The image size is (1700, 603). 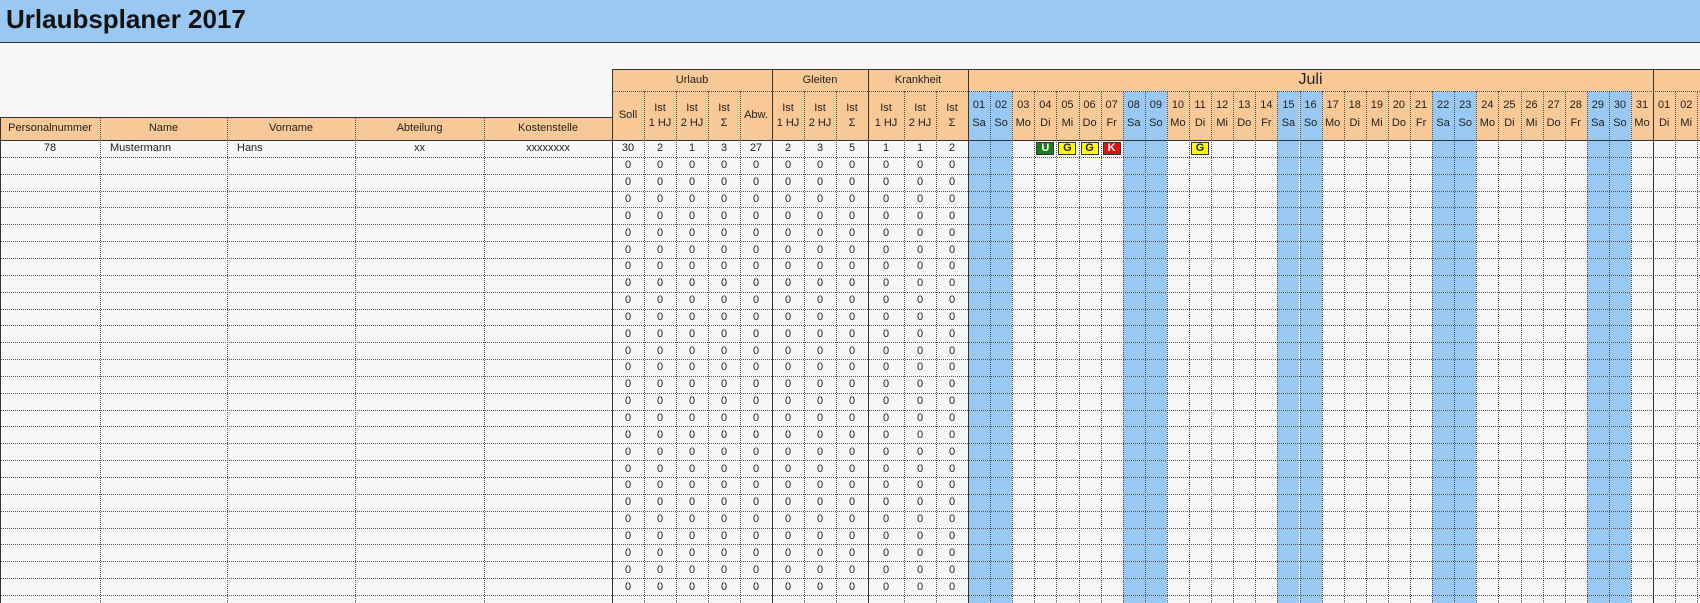 What do you see at coordinates (50, 148) in the screenshot?
I see `cell-personalnummer: 78` at bounding box center [50, 148].